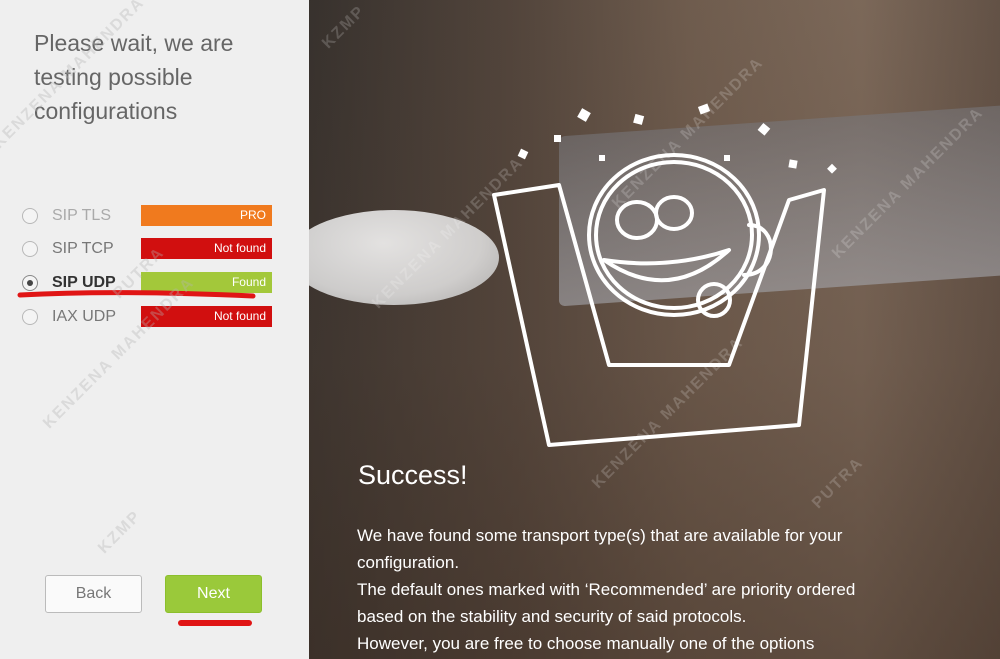 This screenshot has height=659, width=1000. I want to click on option-label-sip-tls: SIP TLS, so click(81, 215).